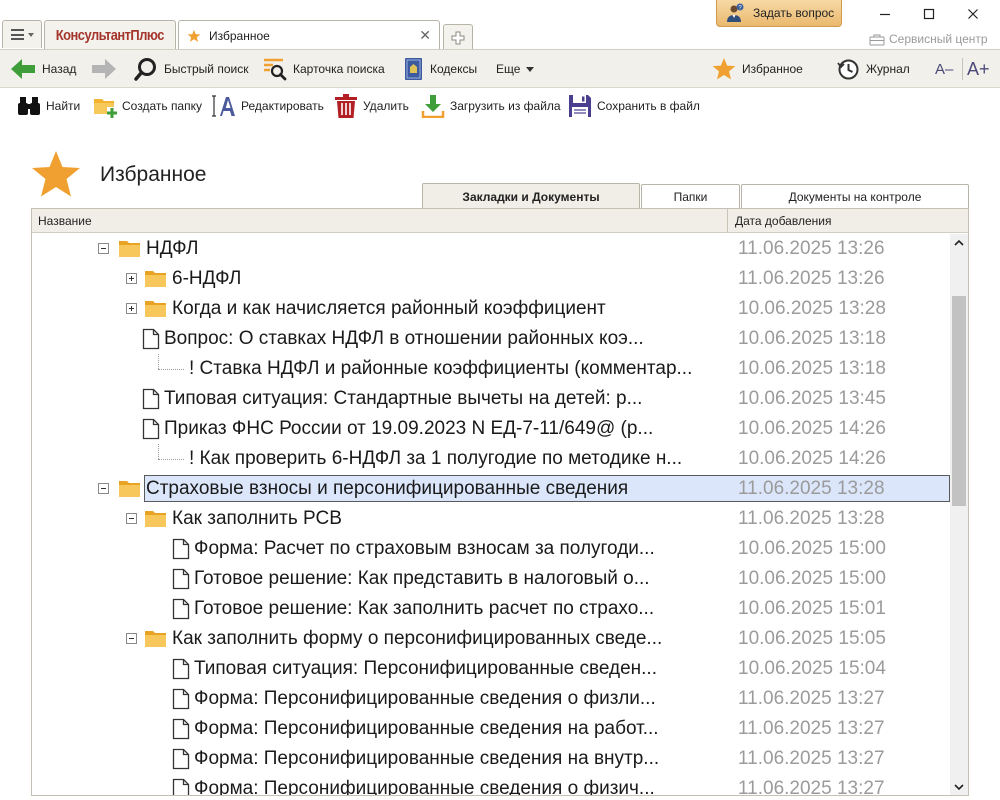 The width and height of the screenshot is (1000, 800). What do you see at coordinates (104, 69) in the screenshot?
I see `forward-button` at bounding box center [104, 69].